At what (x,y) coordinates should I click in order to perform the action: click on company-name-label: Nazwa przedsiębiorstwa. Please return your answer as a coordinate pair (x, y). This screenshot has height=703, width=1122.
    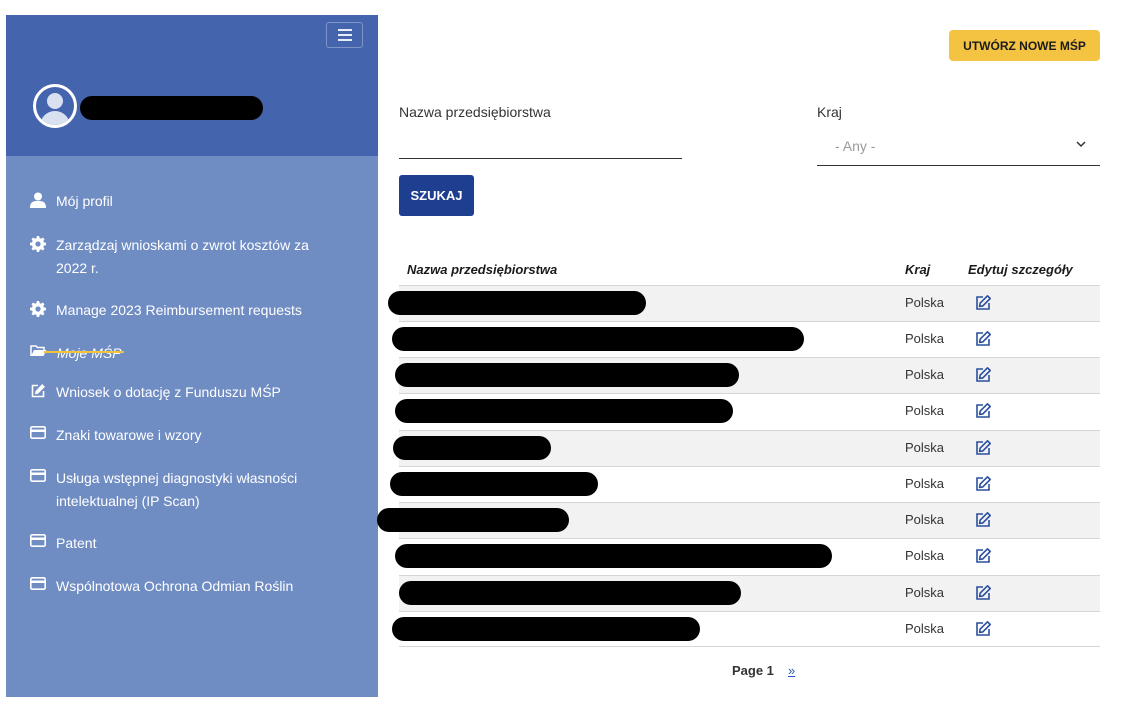
    Looking at the image, I should click on (475, 112).